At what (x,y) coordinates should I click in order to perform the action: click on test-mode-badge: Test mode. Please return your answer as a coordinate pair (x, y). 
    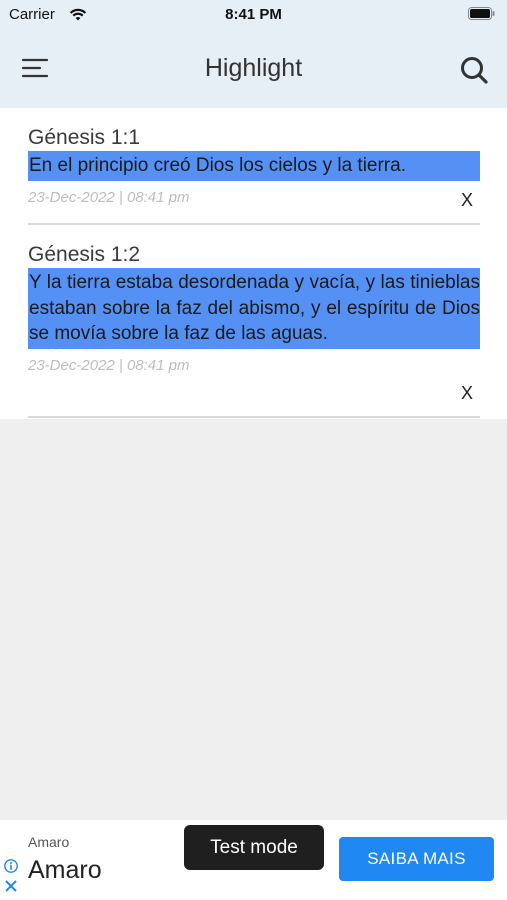
    Looking at the image, I should click on (254, 847).